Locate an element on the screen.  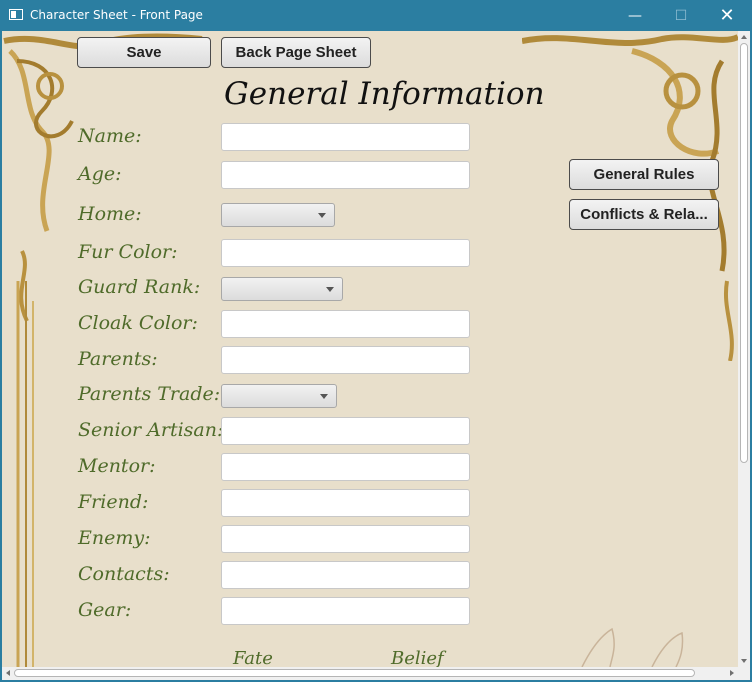
age-field is located at coordinates (345, 175).